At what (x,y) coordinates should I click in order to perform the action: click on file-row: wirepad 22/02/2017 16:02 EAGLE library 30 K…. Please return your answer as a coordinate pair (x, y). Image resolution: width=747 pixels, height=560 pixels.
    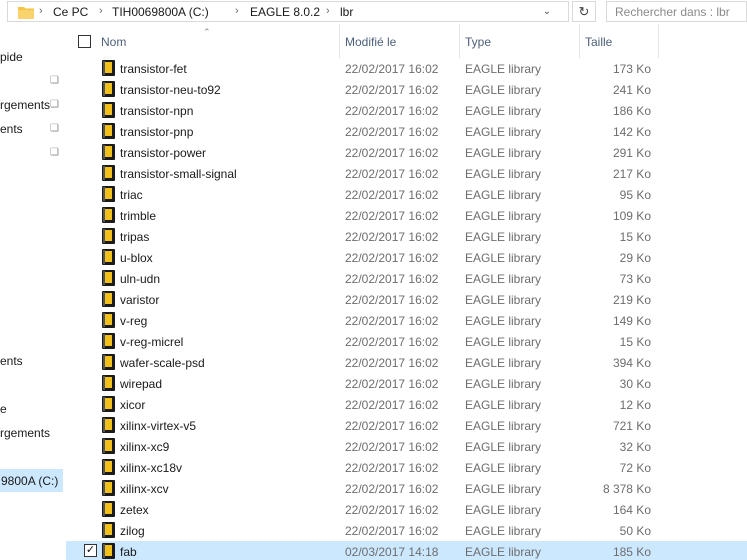
    Looking at the image, I should click on (406, 383).